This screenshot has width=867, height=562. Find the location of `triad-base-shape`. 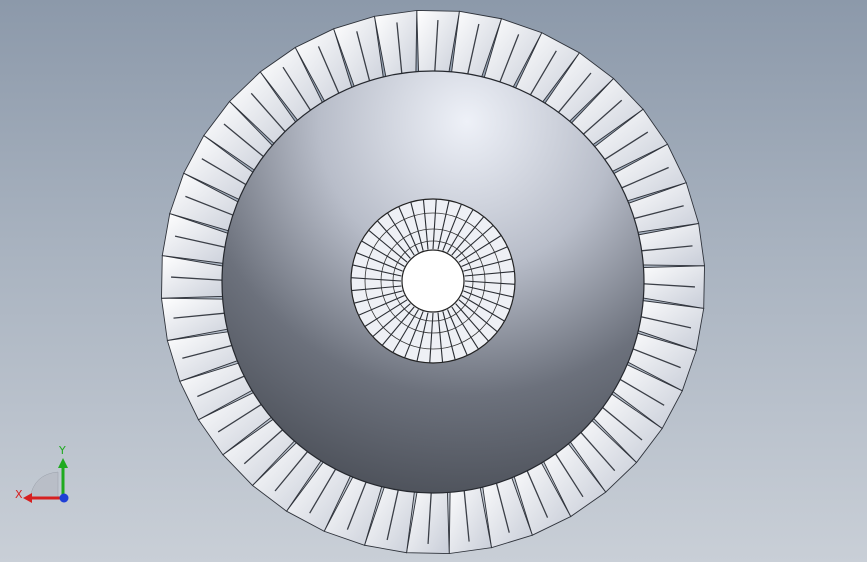

triad-base-shape is located at coordinates (44, 485).